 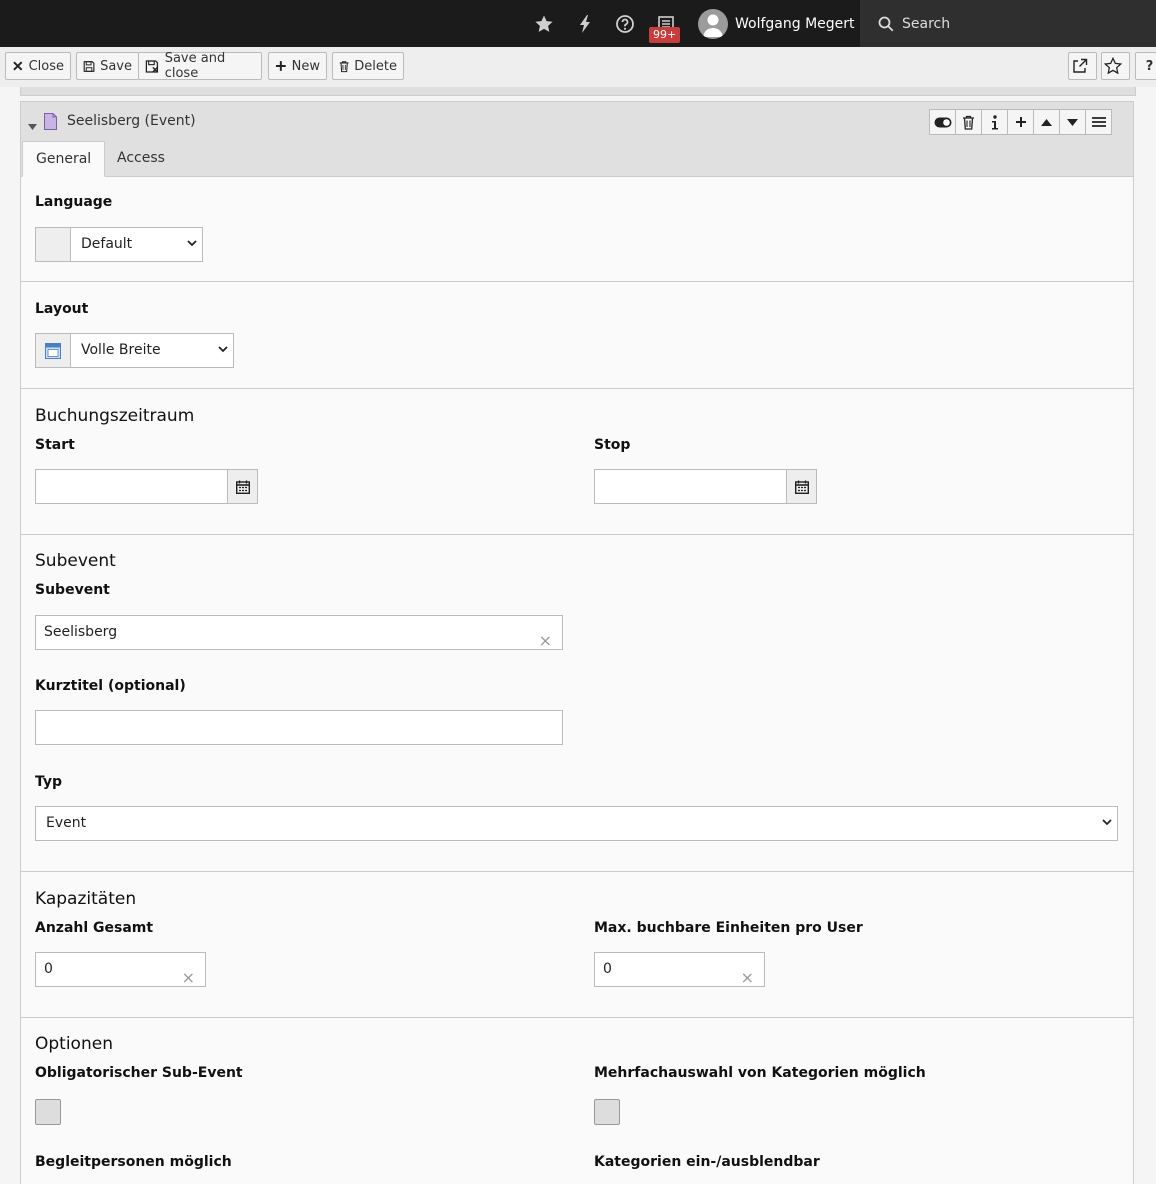 I want to click on subevent-input: Seelisberg ×, so click(x=299, y=632).